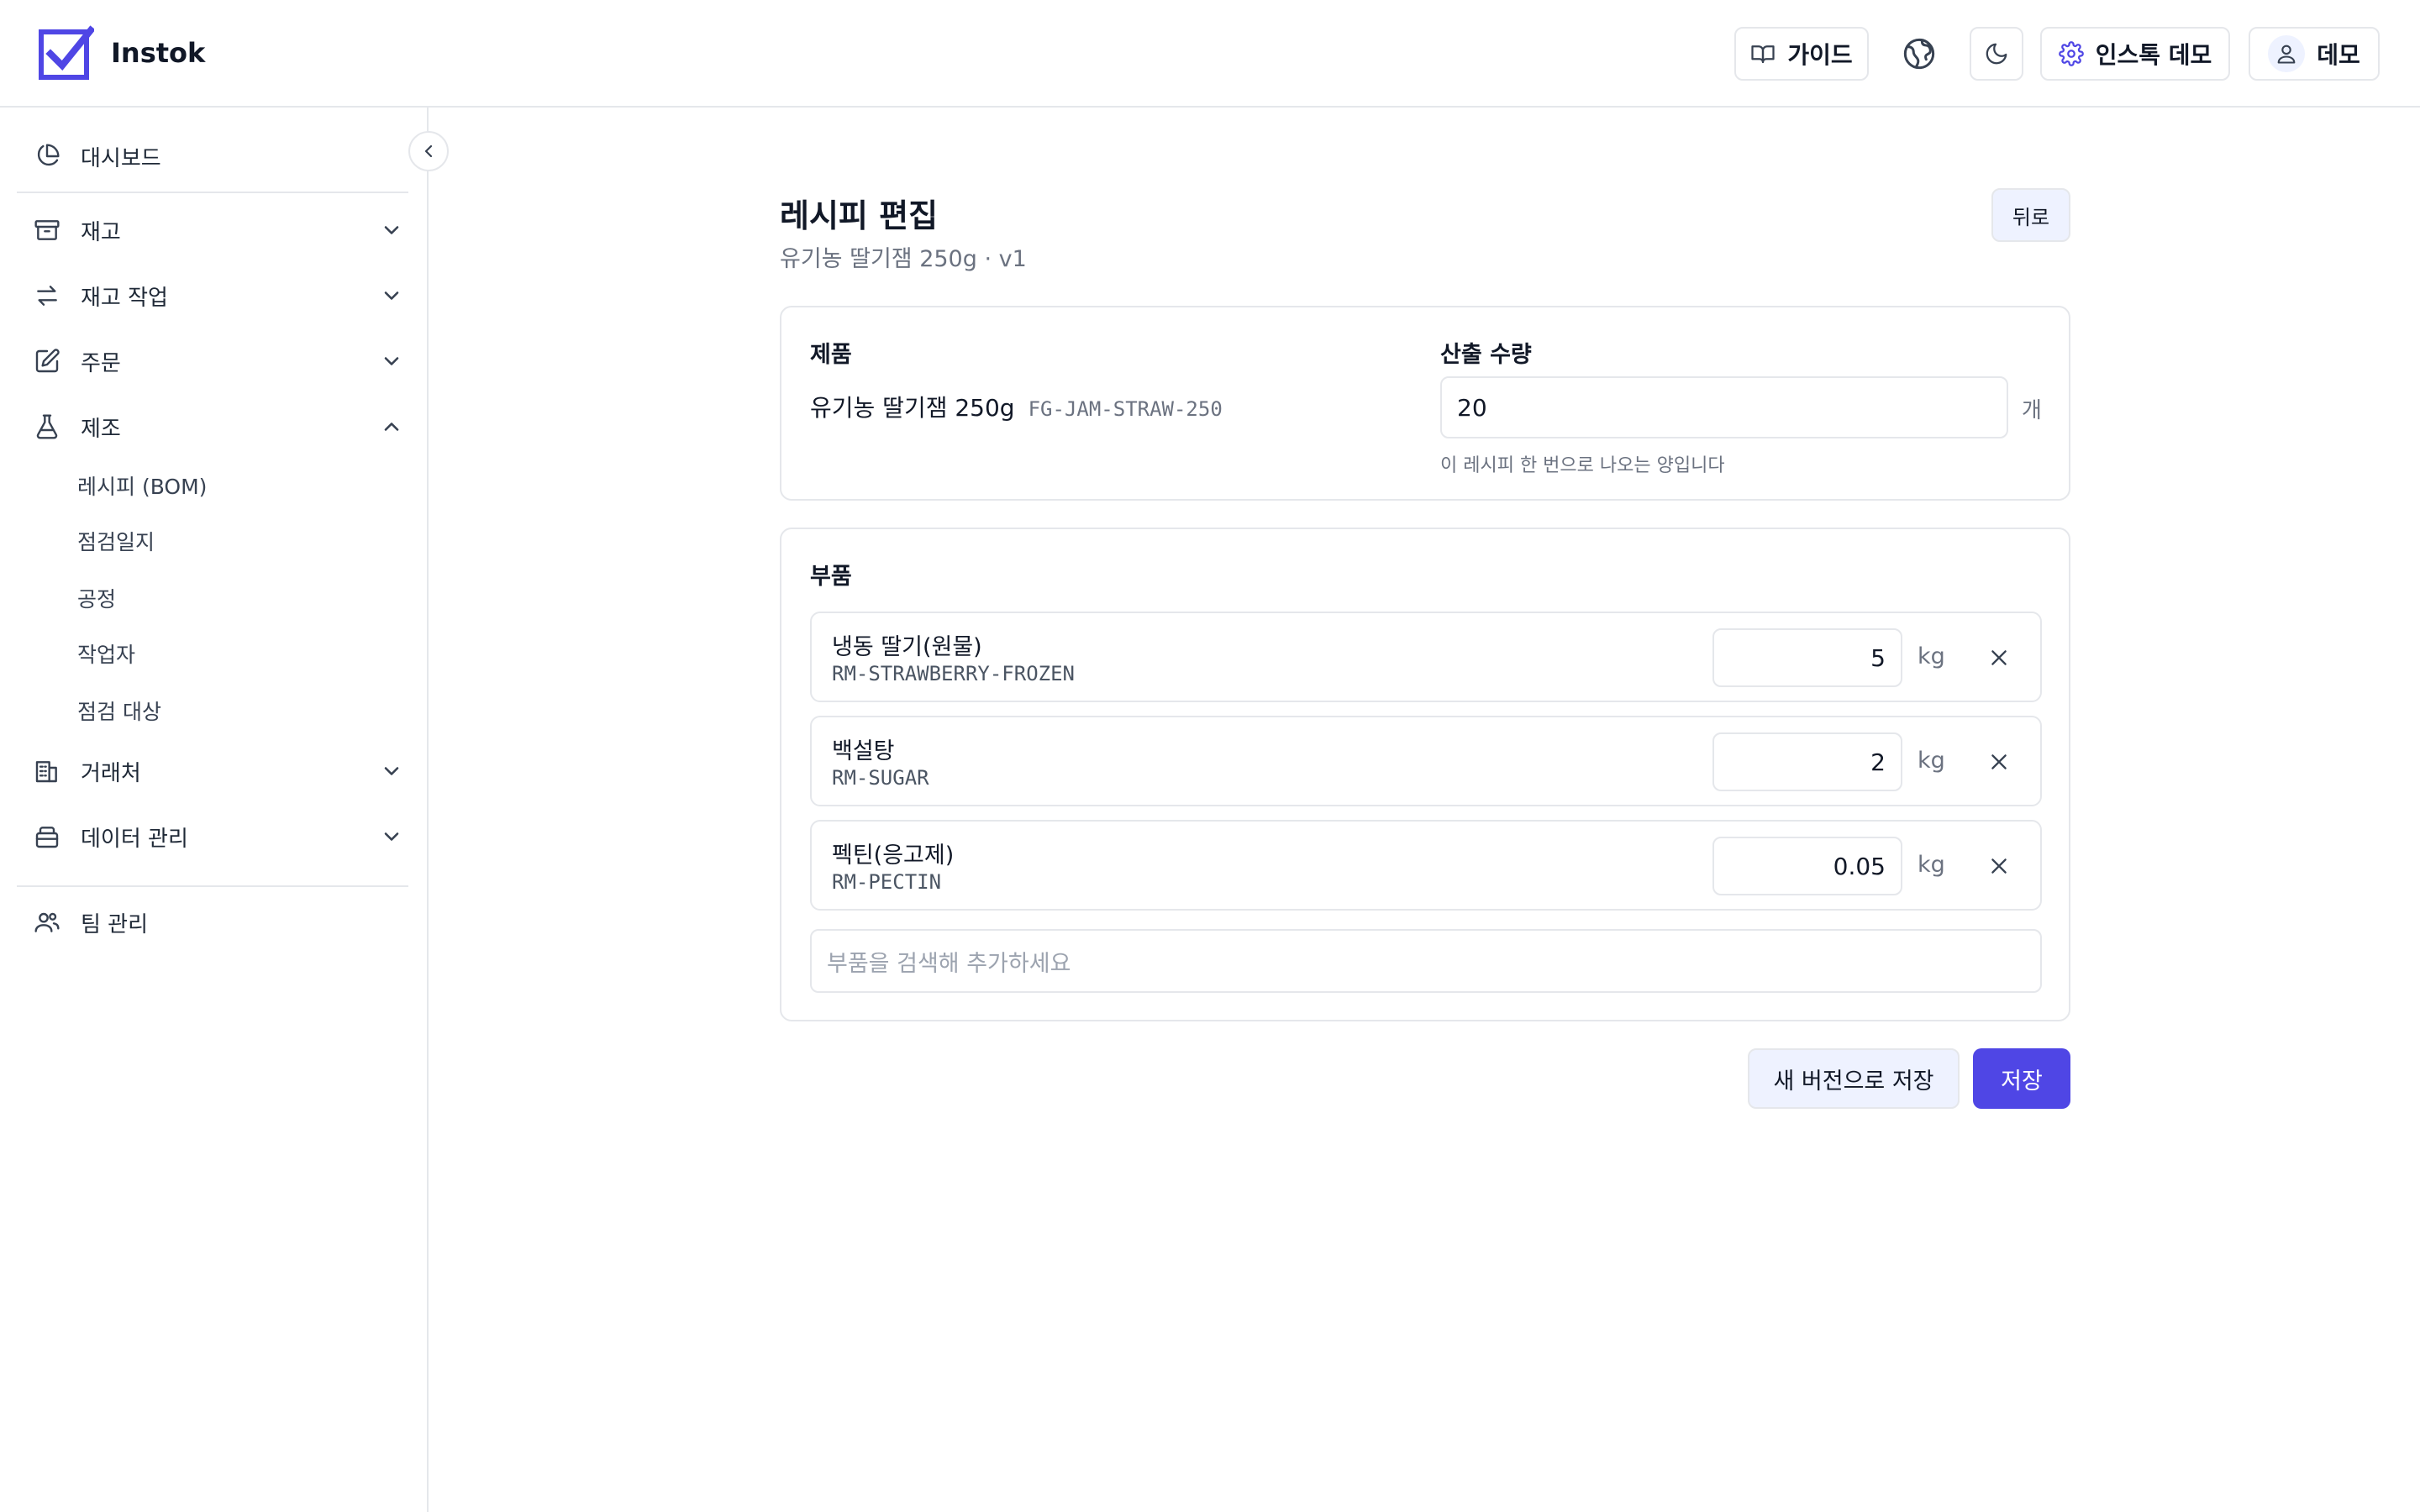 This screenshot has width=2420, height=1512. What do you see at coordinates (894, 856) in the screenshot?
I see `component-name: 펙틴(응고제)` at bounding box center [894, 856].